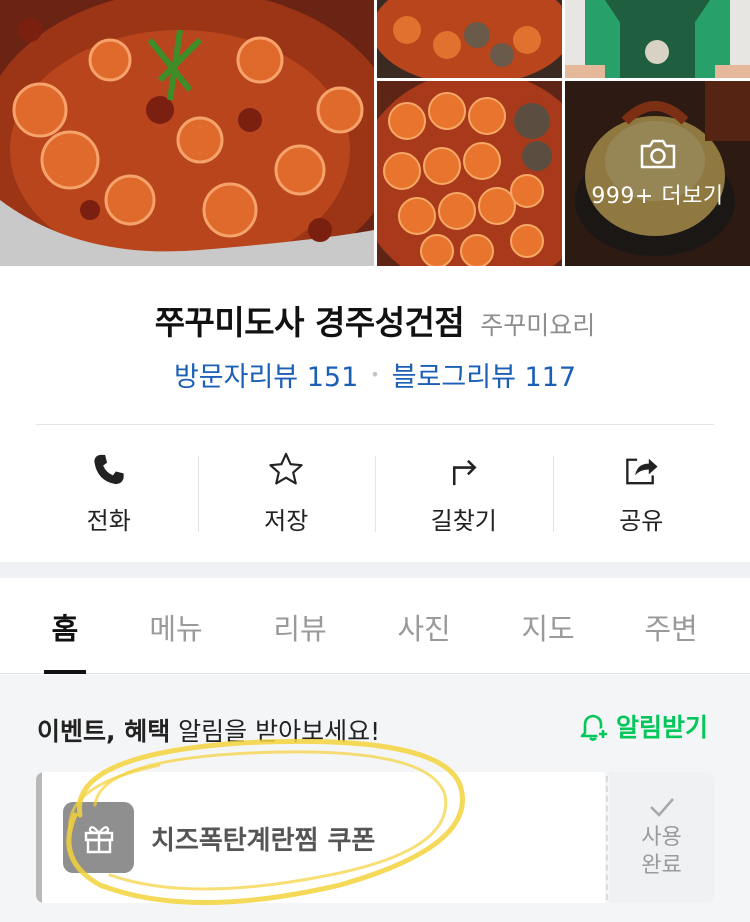  I want to click on tab-menu: 메뉴, so click(175, 627).